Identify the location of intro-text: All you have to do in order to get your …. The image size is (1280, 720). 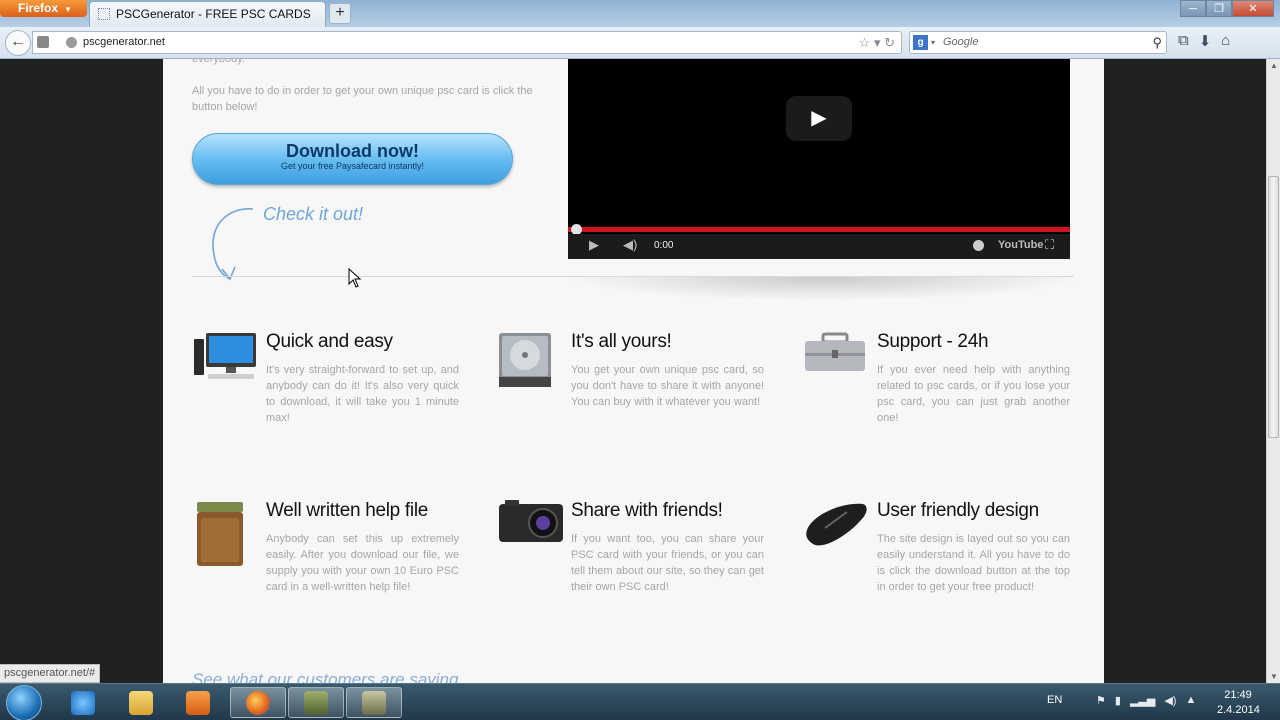
(362, 99).